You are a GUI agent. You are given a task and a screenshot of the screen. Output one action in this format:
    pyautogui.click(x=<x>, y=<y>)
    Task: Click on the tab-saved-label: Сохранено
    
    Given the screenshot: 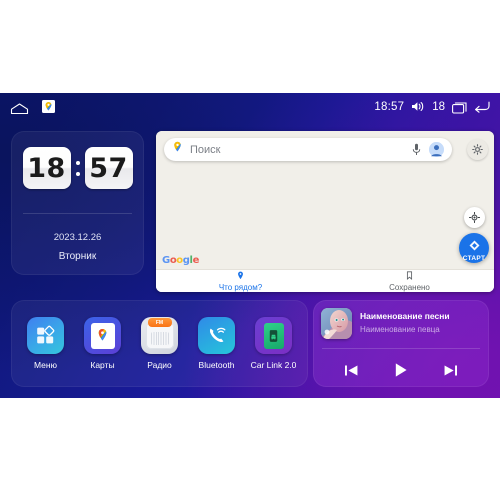 What is the action you would take?
    pyautogui.click(x=409, y=287)
    